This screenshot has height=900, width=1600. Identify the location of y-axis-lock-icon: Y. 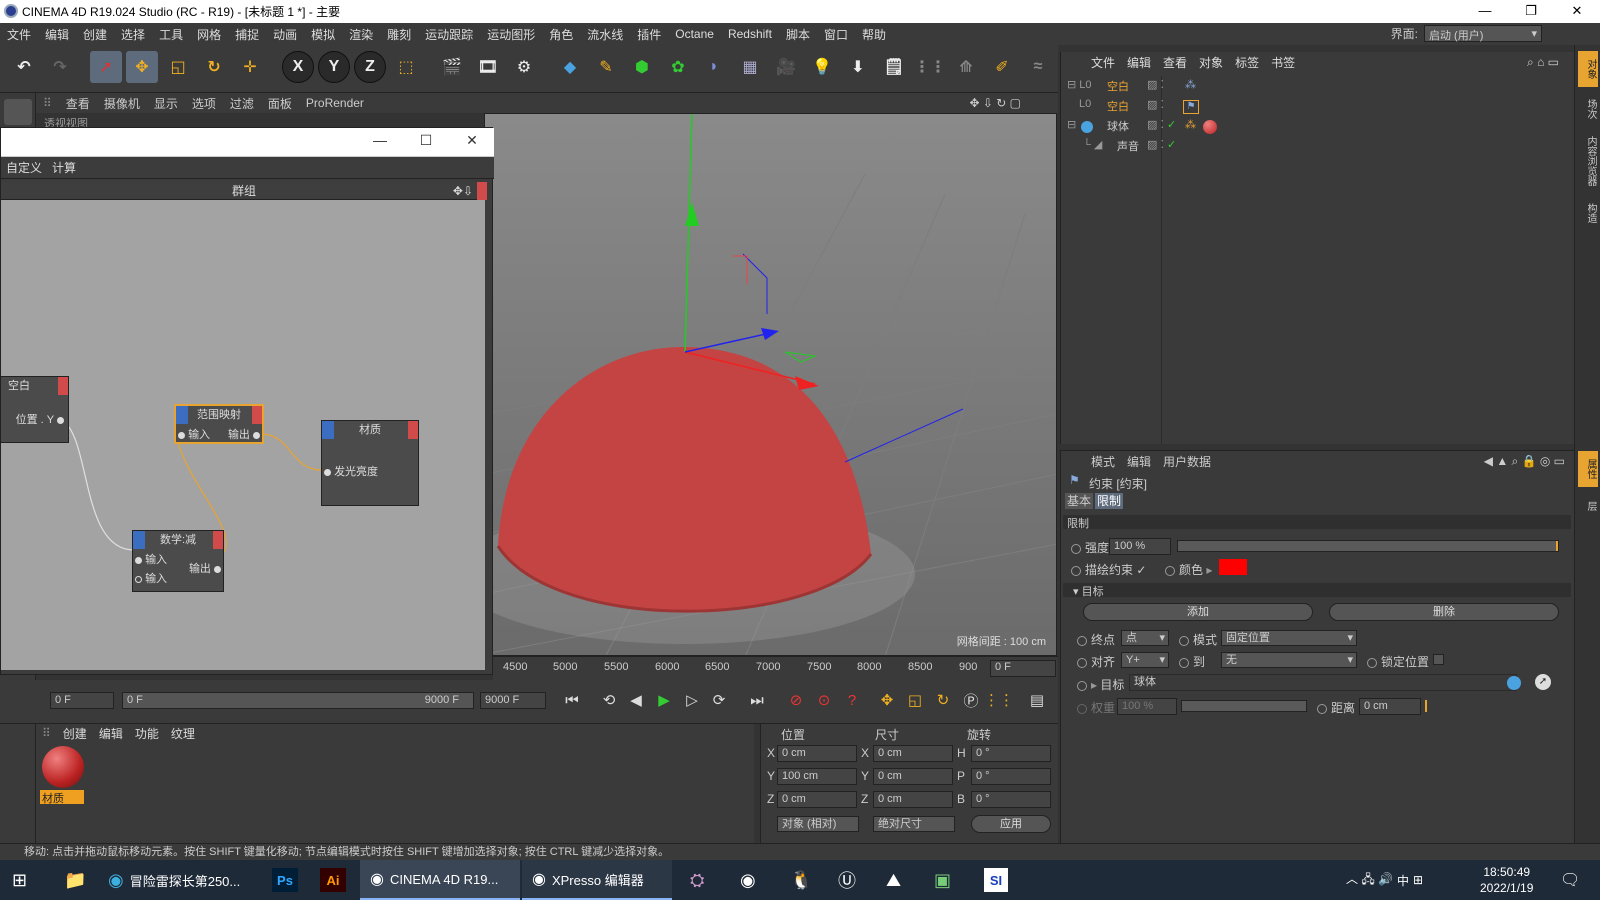
(334, 67).